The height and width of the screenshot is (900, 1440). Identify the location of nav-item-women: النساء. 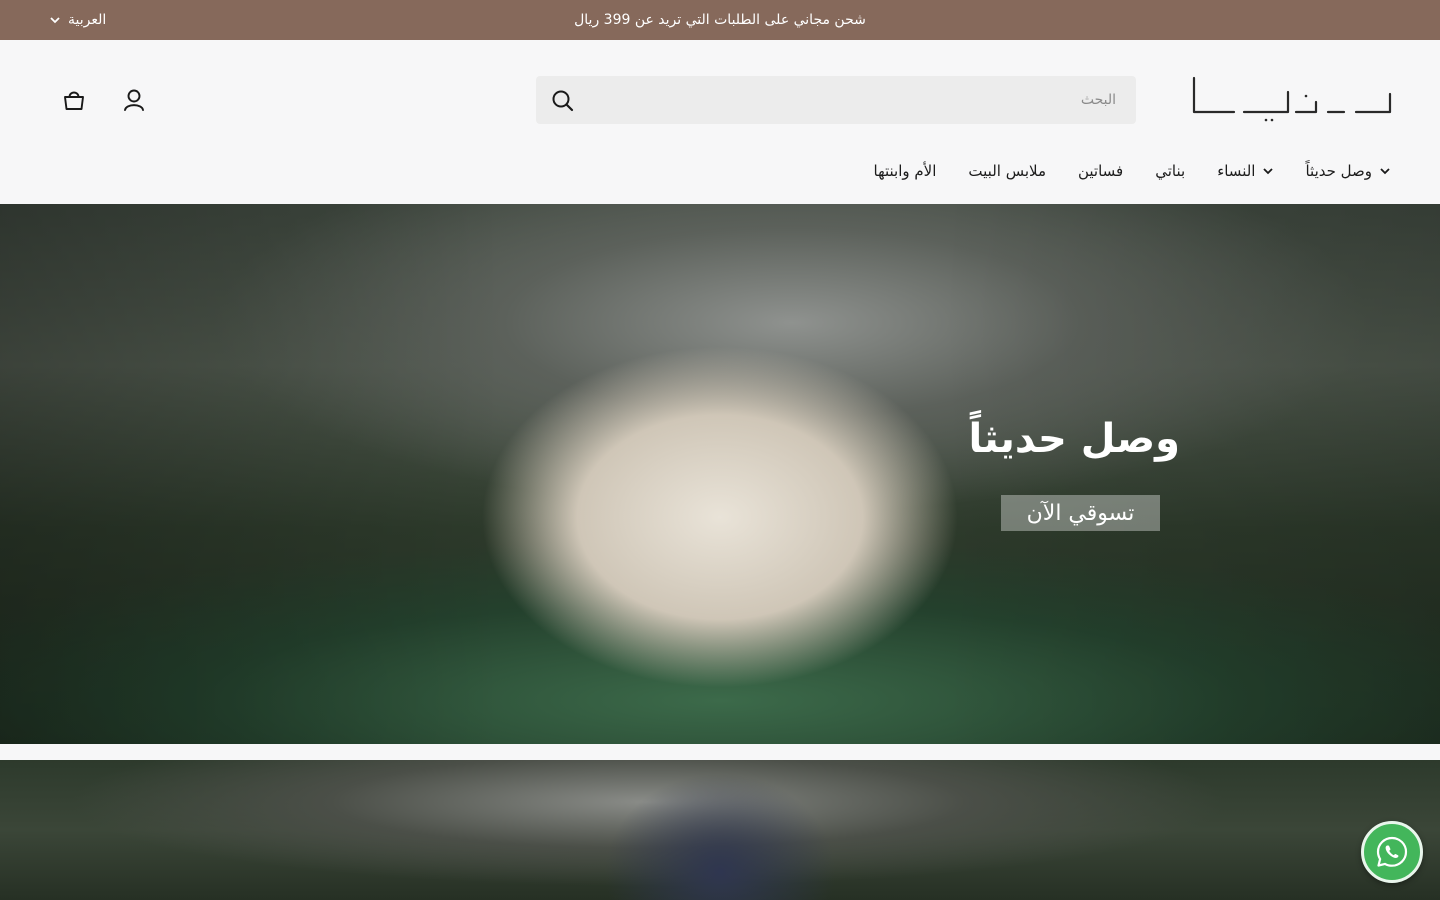
(1245, 171).